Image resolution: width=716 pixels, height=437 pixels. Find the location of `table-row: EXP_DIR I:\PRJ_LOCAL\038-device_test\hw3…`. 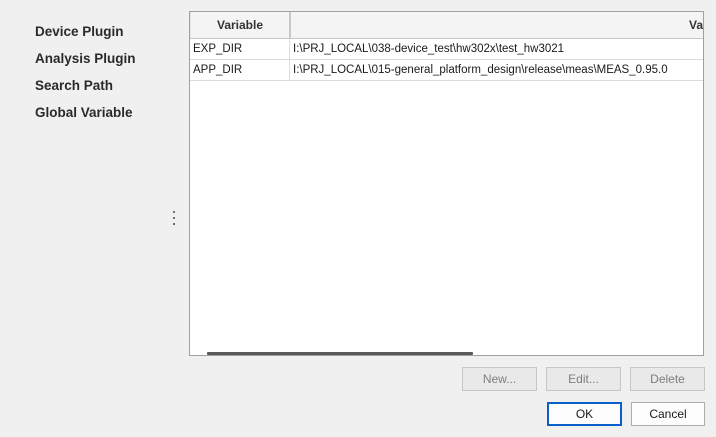

table-row: EXP_DIR I:\PRJ_LOCAL\038-device_test\hw3… is located at coordinates (446, 49).